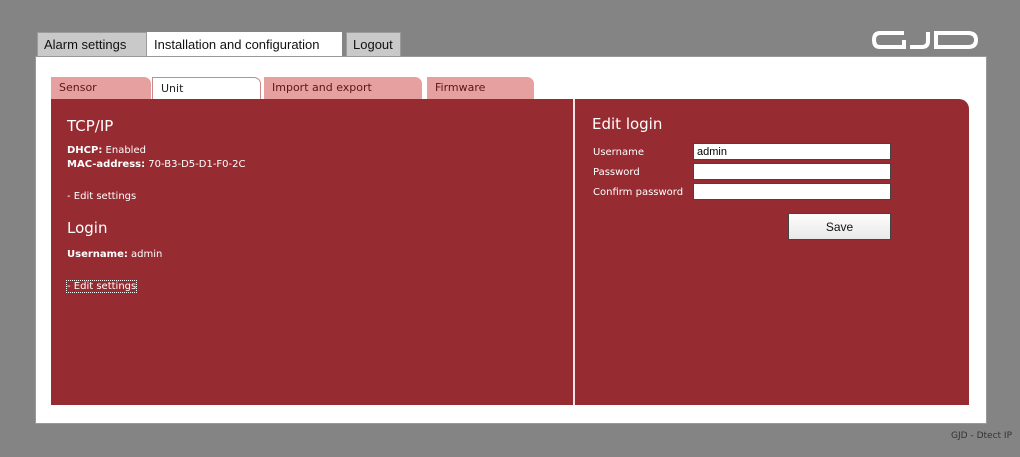 The image size is (1020, 457). I want to click on password-field-label: Password, so click(616, 172).